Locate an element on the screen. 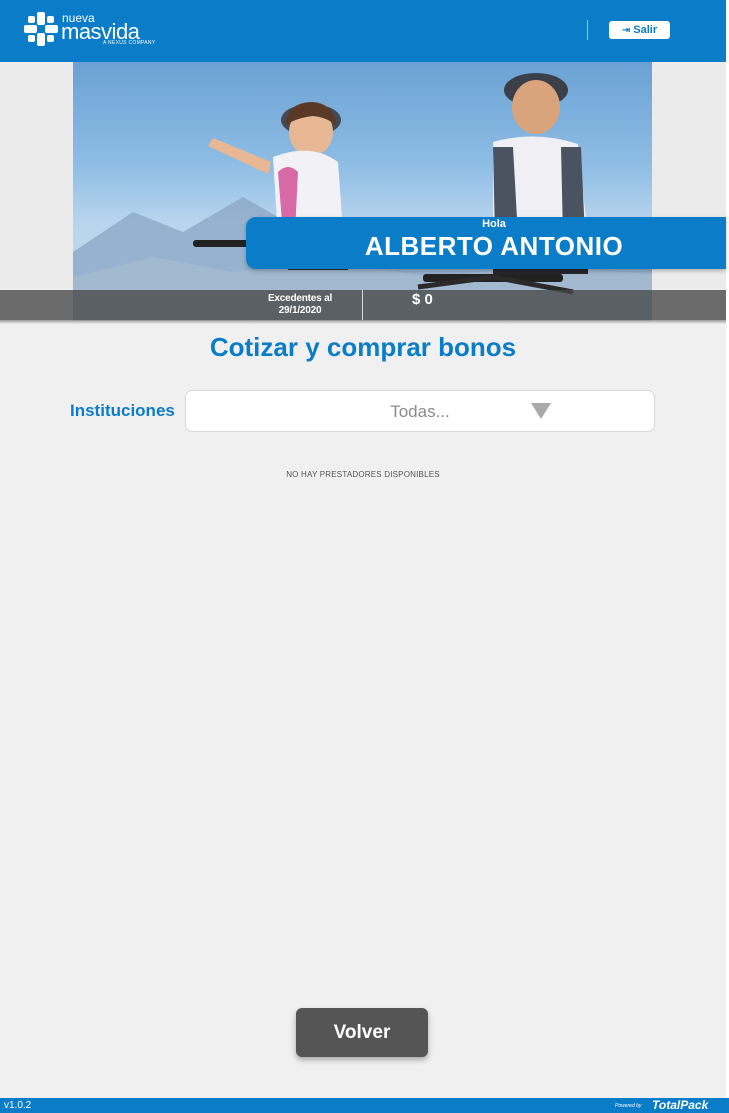 The height and width of the screenshot is (1113, 729). logo-sub-text: A NEXUS COMPANY is located at coordinates (129, 43).